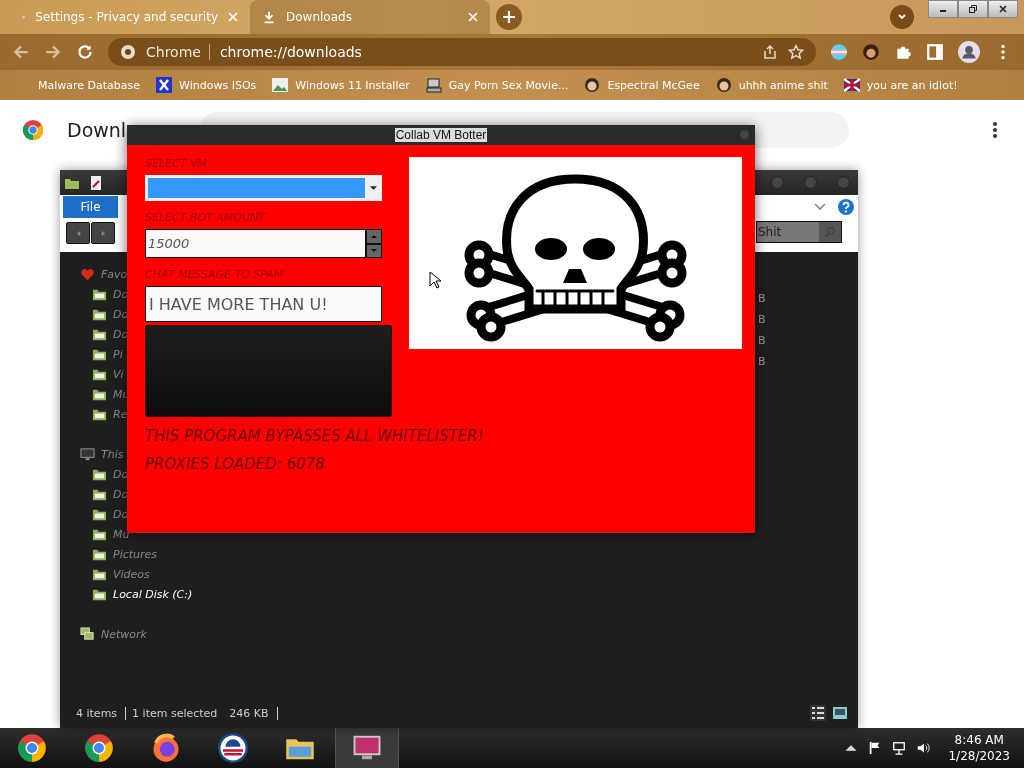 This screenshot has height=768, width=1024. Describe the element at coordinates (176, 163) in the screenshot. I see `field-label: SELECT VM` at that location.